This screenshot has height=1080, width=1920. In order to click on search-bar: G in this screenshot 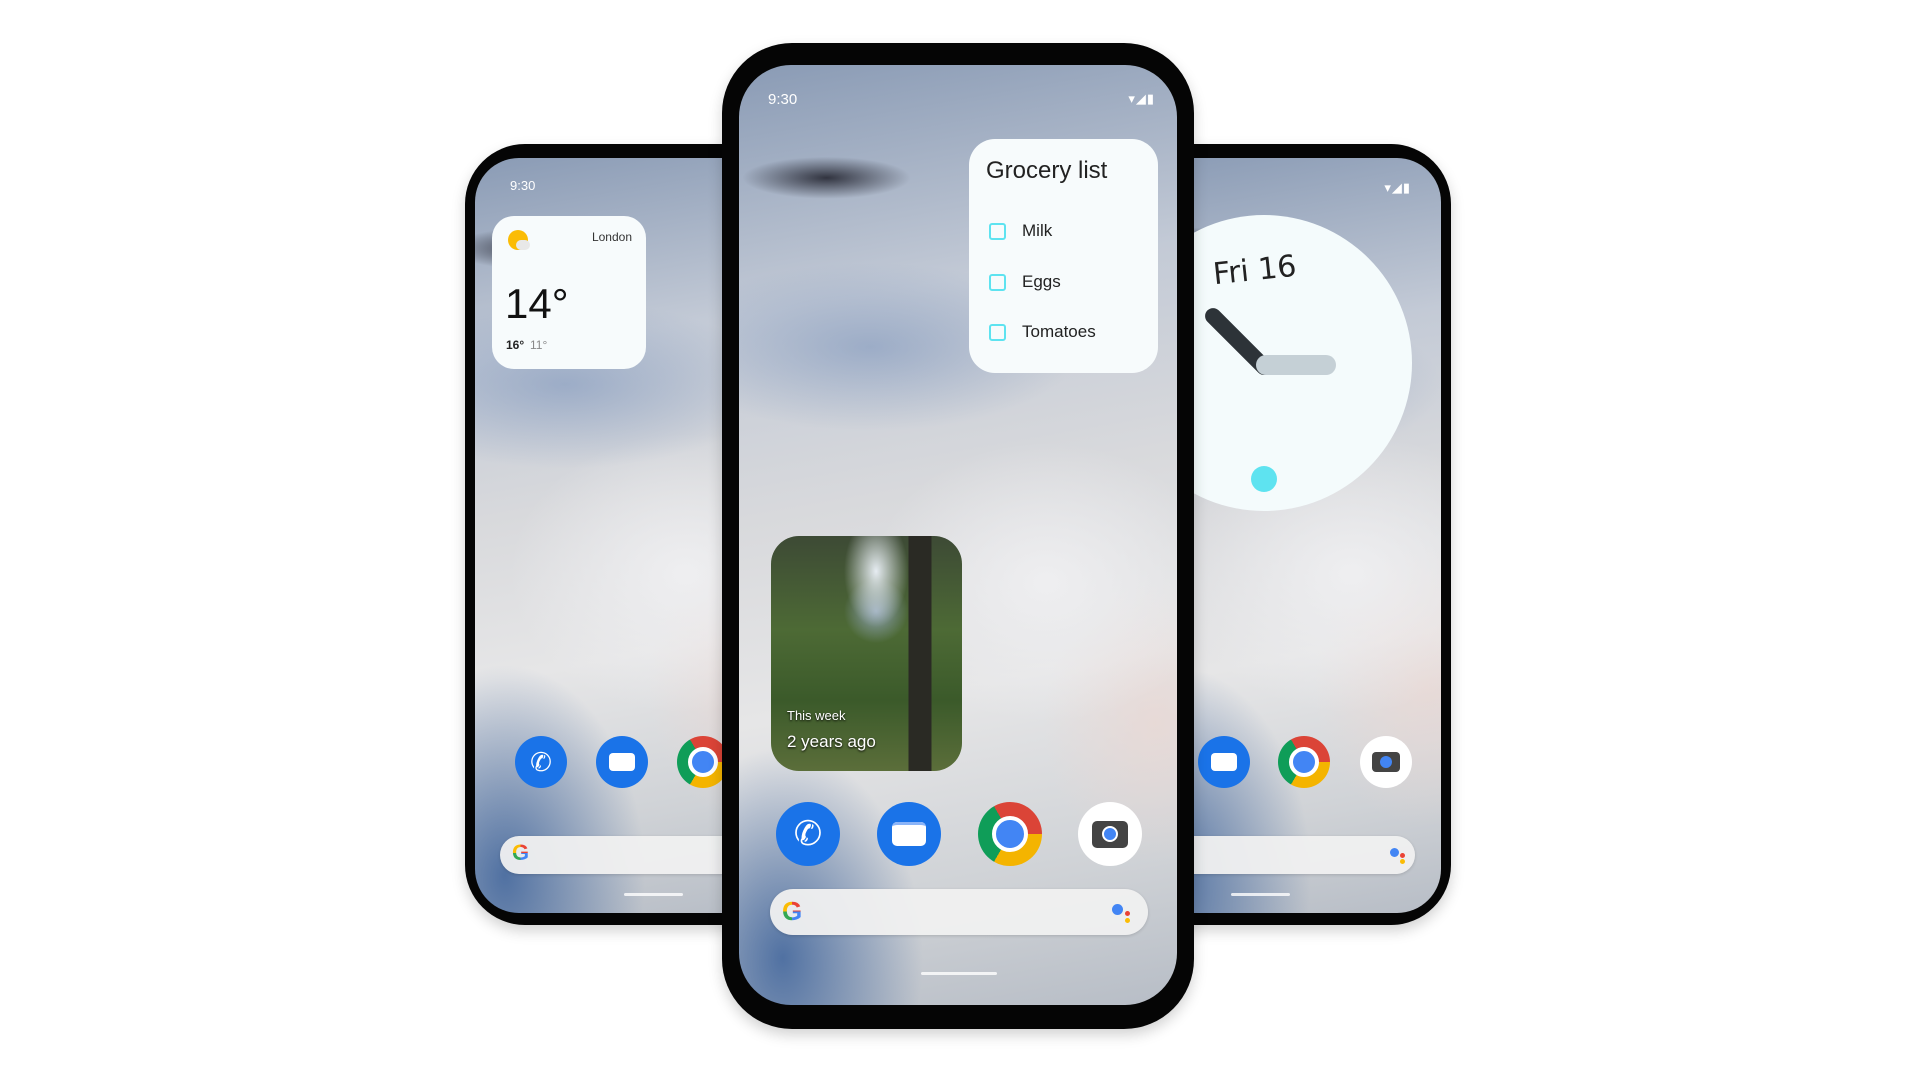, I will do `click(959, 912)`.